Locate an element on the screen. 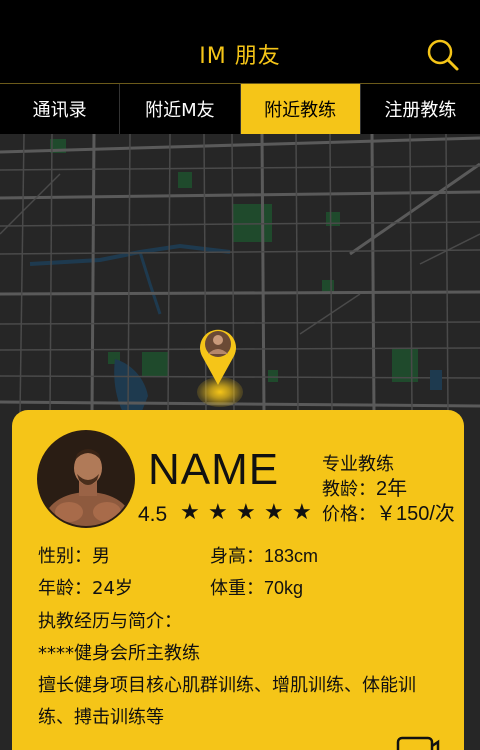  coach-height: 身高：183cm is located at coordinates (264, 556).